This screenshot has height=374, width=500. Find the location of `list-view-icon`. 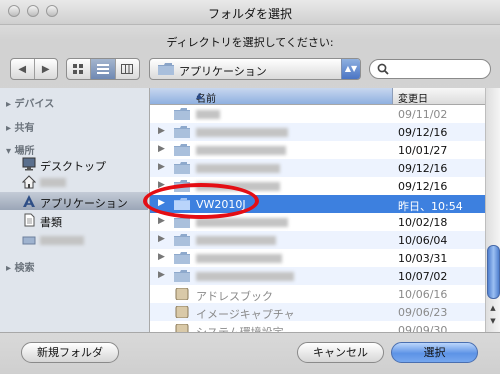

list-view-icon is located at coordinates (102, 69).